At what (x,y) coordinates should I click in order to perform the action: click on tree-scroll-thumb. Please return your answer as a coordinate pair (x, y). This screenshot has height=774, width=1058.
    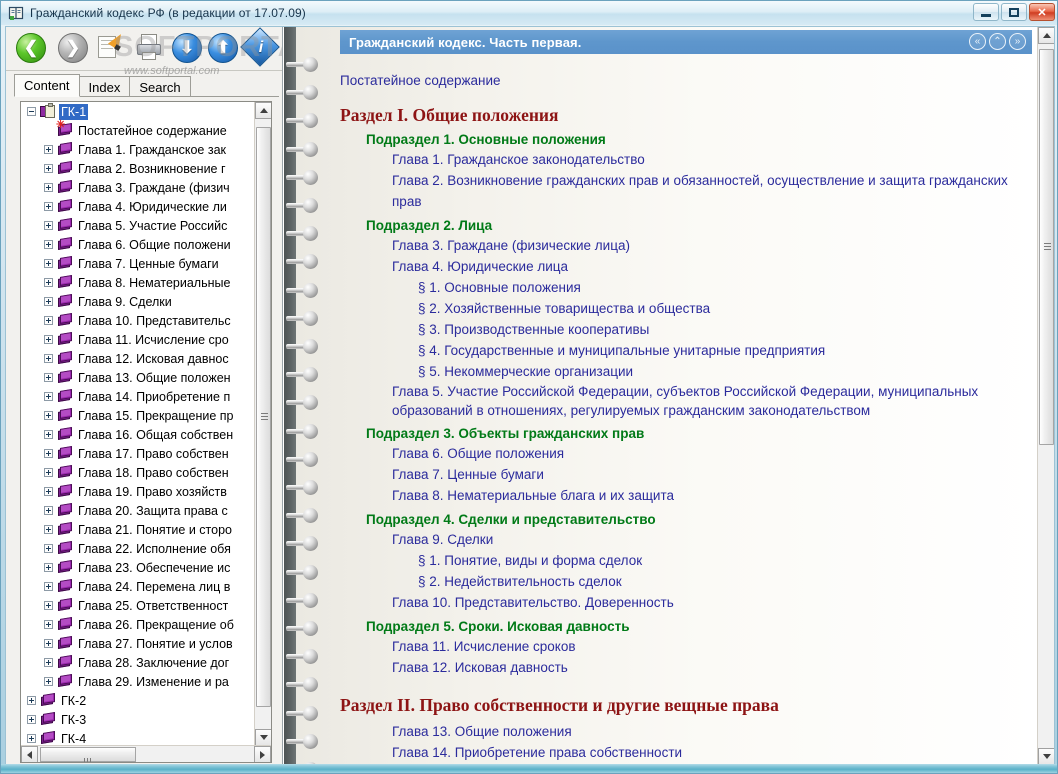
    Looking at the image, I should click on (263, 417).